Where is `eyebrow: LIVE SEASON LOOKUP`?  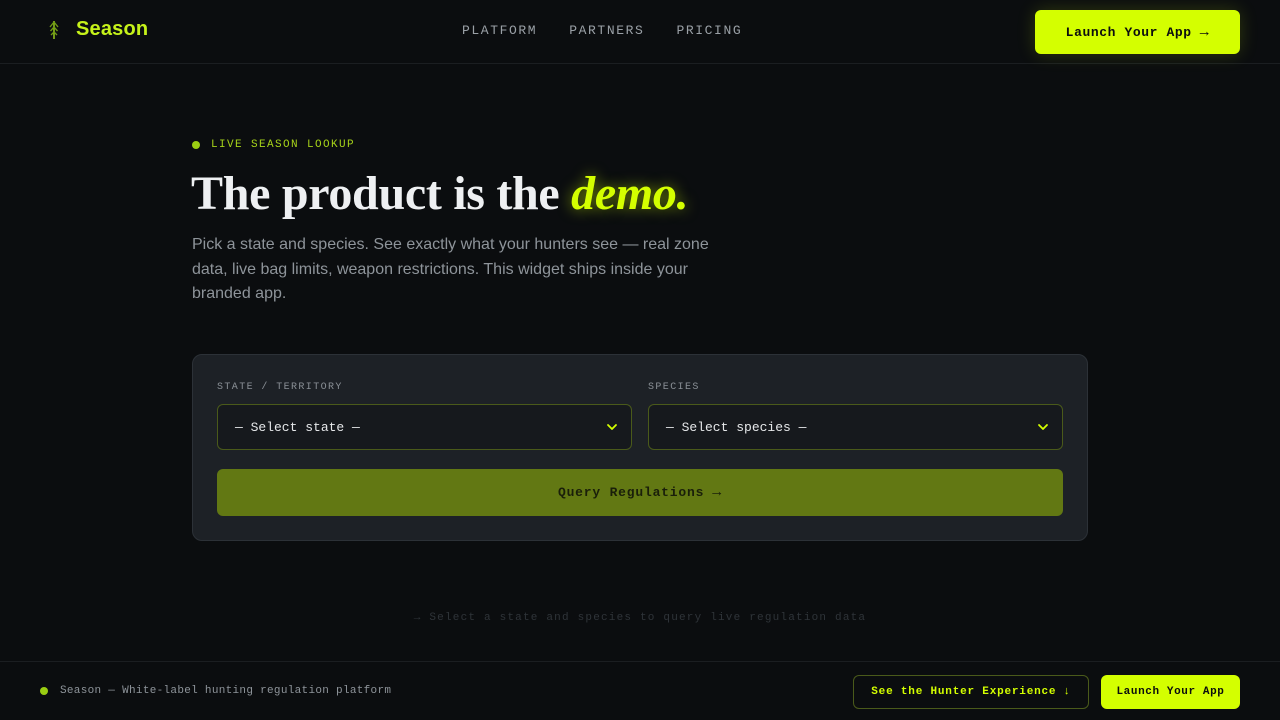 eyebrow: LIVE SEASON LOOKUP is located at coordinates (273, 145).